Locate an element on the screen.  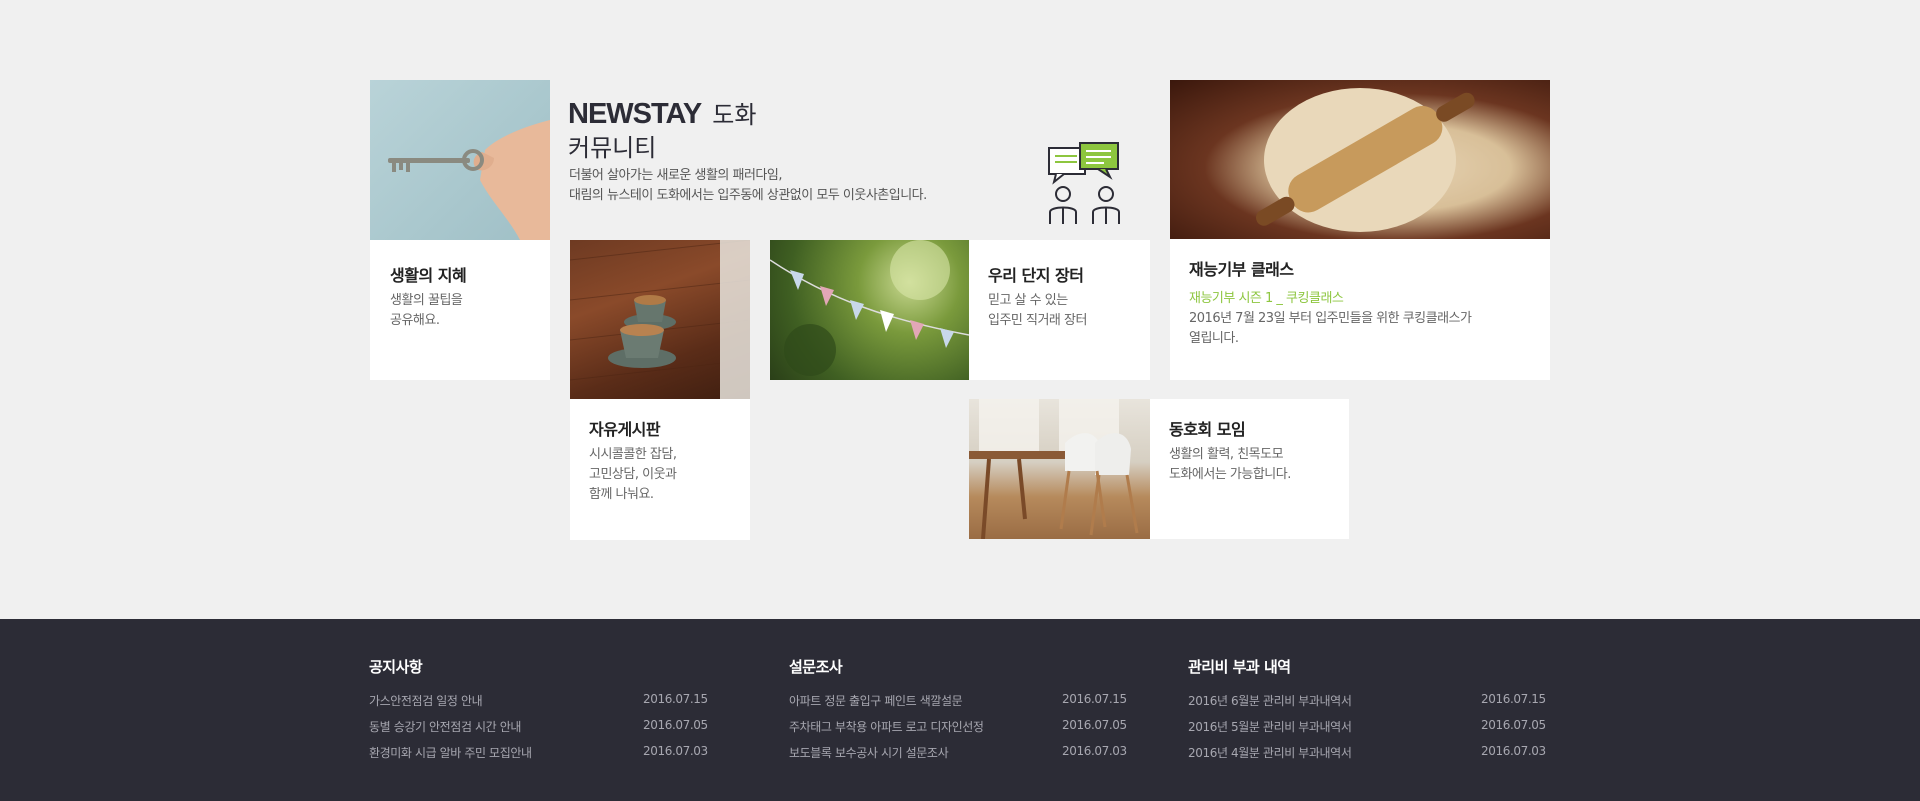
survey-item: 보도블록 보수공사 시기 설문조사 is located at coordinates (869, 752).